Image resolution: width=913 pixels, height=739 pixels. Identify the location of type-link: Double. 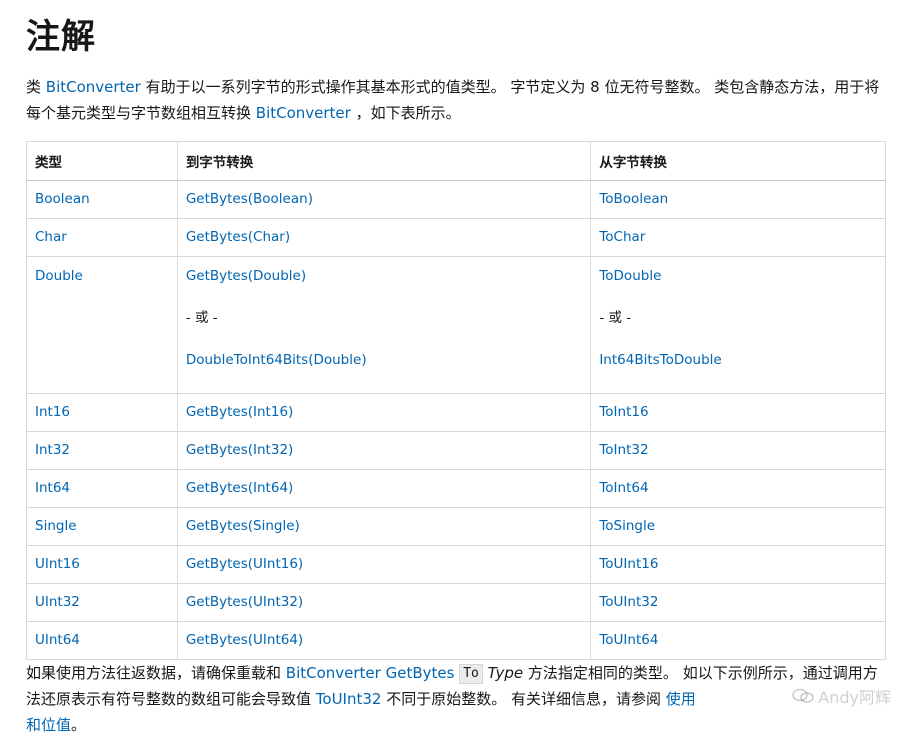
(59, 276).